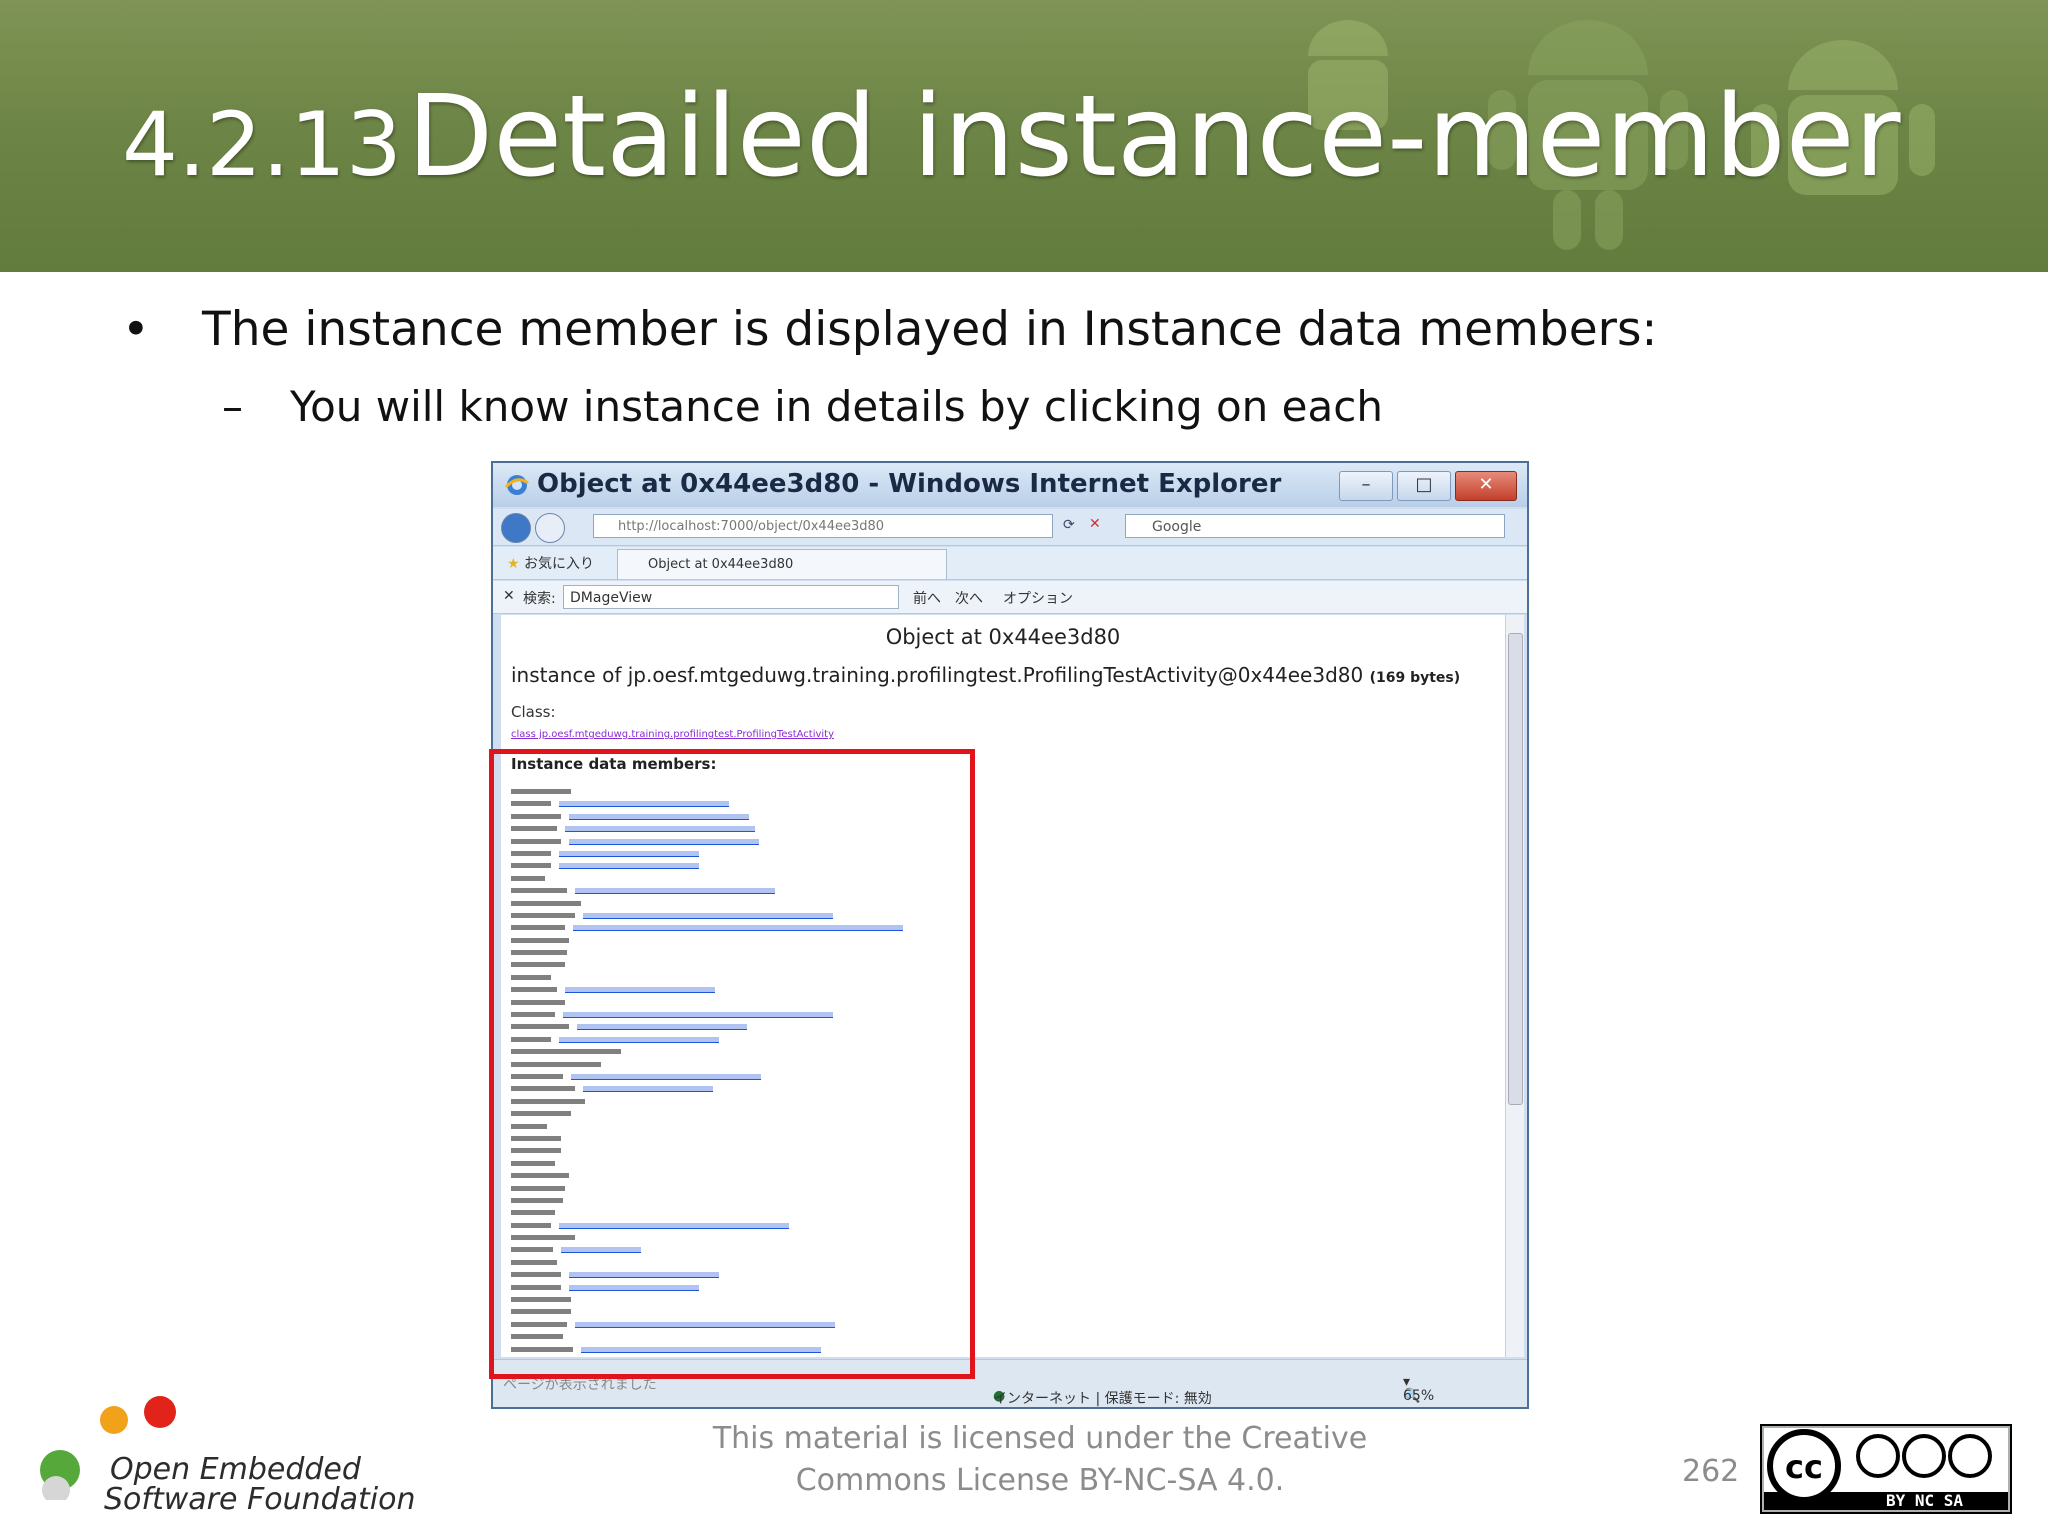 Image resolution: width=2048 pixels, height=1536 pixels. I want to click on address-input: http://localhost:7000/object/0x44ee3d80, so click(823, 526).